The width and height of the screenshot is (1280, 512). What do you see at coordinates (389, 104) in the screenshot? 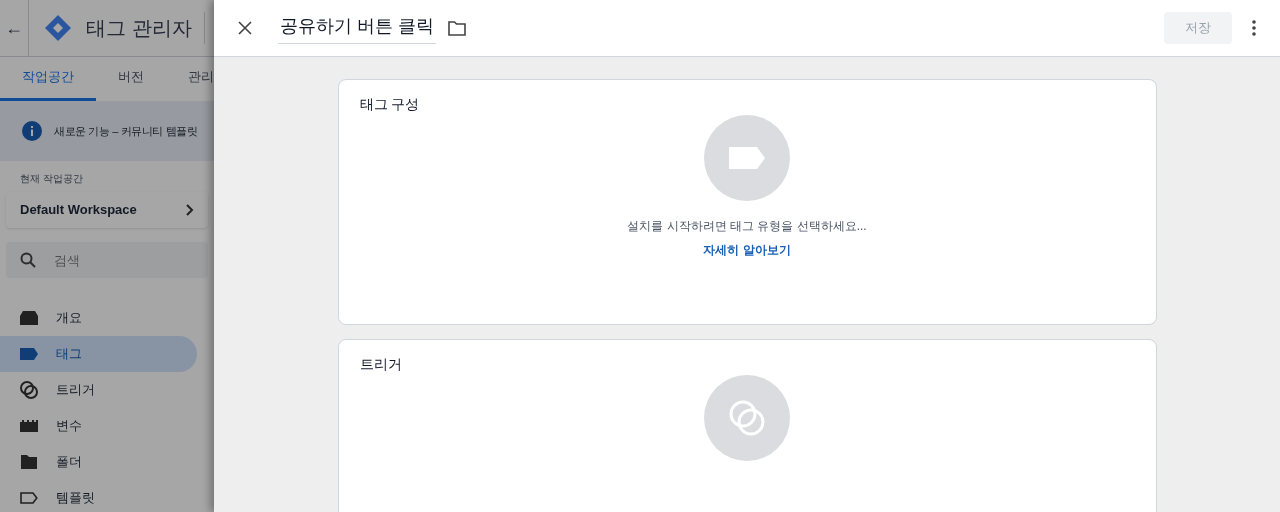
I see `card-title: 태그 구성` at bounding box center [389, 104].